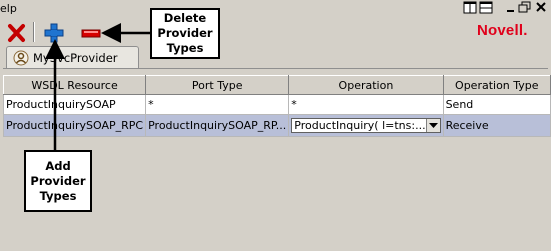 The height and width of the screenshot is (251, 551). What do you see at coordinates (366, 104) in the screenshot?
I see `cell-operation: *` at bounding box center [366, 104].